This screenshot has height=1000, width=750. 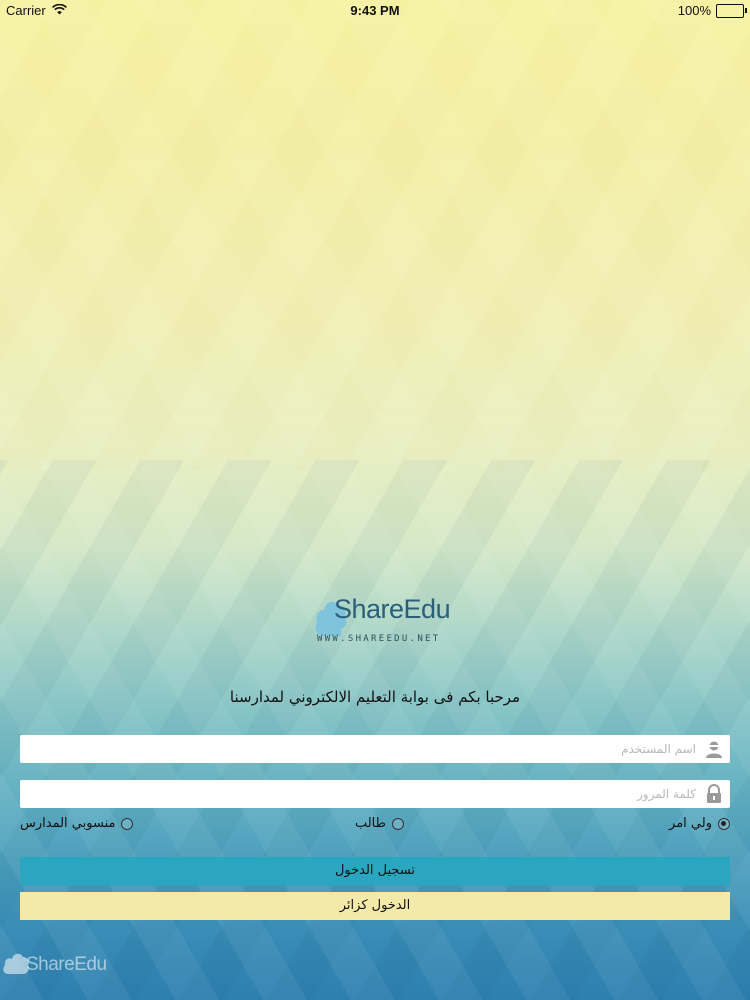 What do you see at coordinates (370, 823) in the screenshot?
I see `role-label-student: طالب` at bounding box center [370, 823].